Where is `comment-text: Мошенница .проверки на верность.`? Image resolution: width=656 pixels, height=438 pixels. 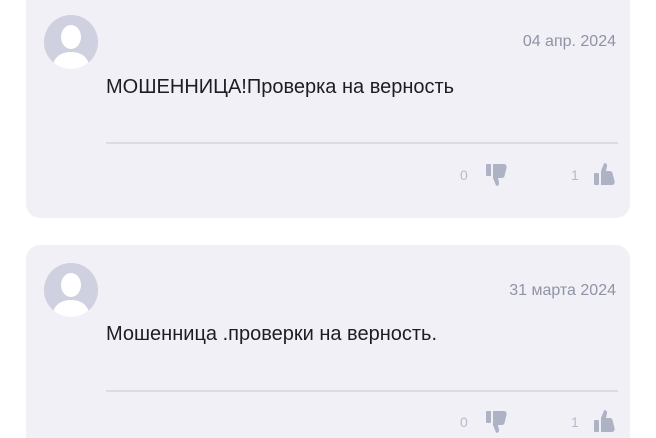
comment-text: Мошенница .проверки на верность. is located at coordinates (272, 334).